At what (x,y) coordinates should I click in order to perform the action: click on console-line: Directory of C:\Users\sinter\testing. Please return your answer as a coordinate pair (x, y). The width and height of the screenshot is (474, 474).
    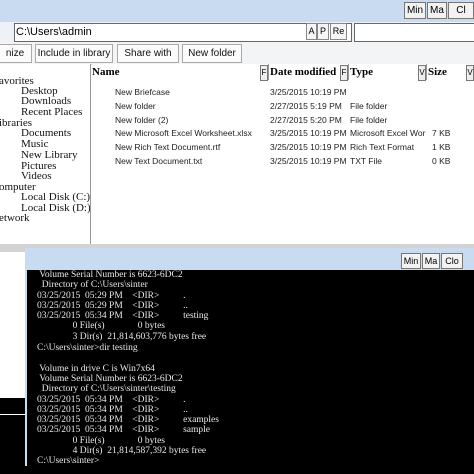
    Looking at the image, I should click on (106, 389).